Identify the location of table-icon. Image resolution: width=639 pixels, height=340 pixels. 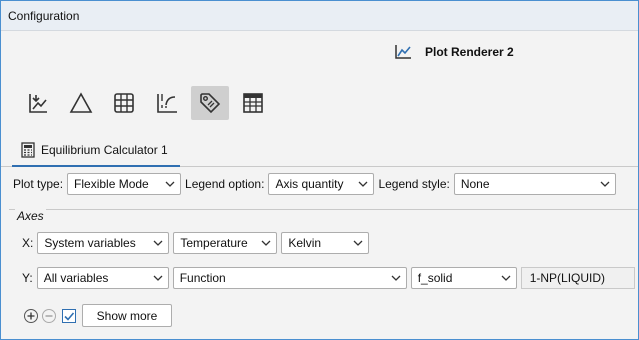
(253, 103).